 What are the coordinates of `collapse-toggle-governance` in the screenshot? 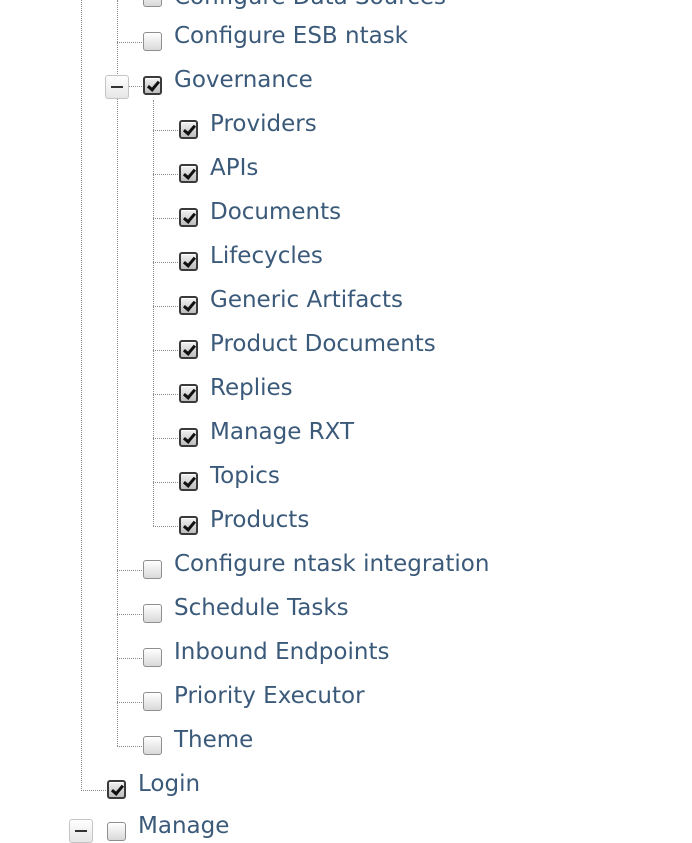 It's located at (117, 87).